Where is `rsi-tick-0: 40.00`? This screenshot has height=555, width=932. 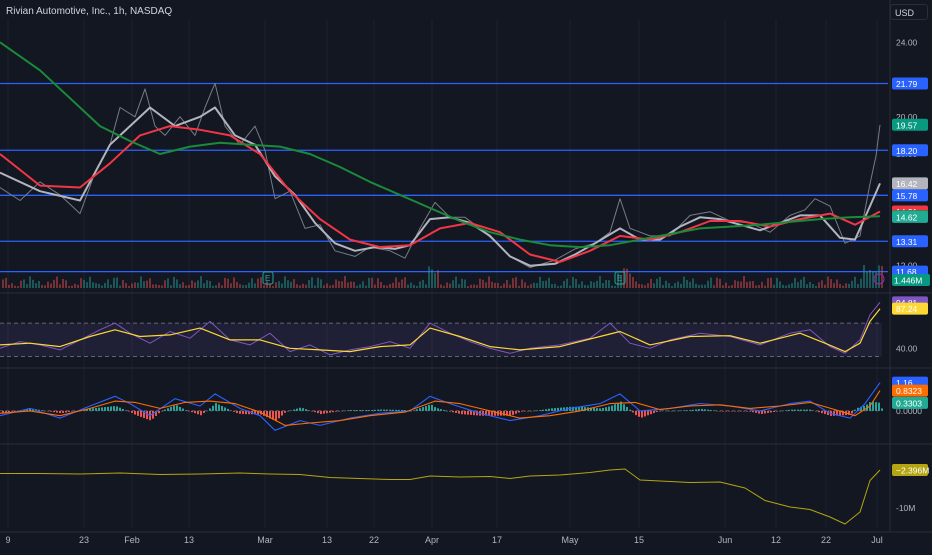 rsi-tick-0: 40.00 is located at coordinates (907, 348).